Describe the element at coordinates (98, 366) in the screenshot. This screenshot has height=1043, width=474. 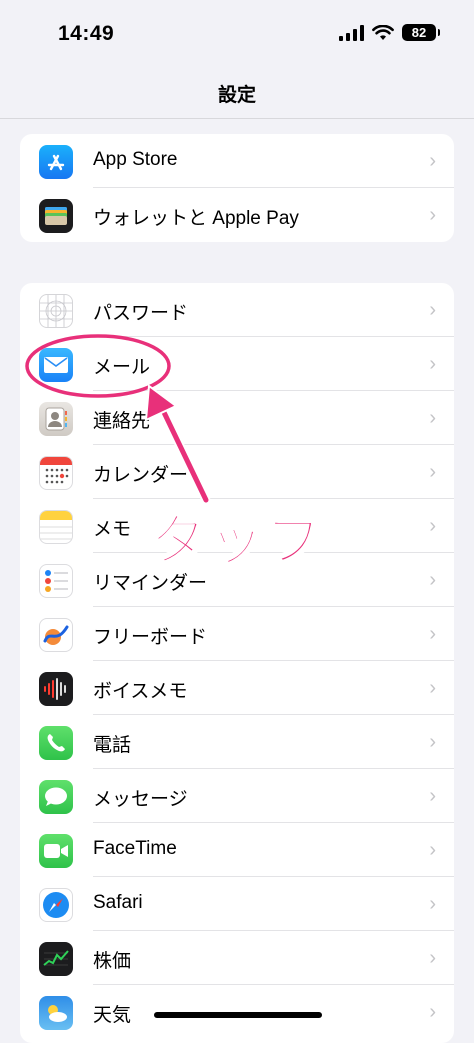
I see `highlight-ellipse` at that location.